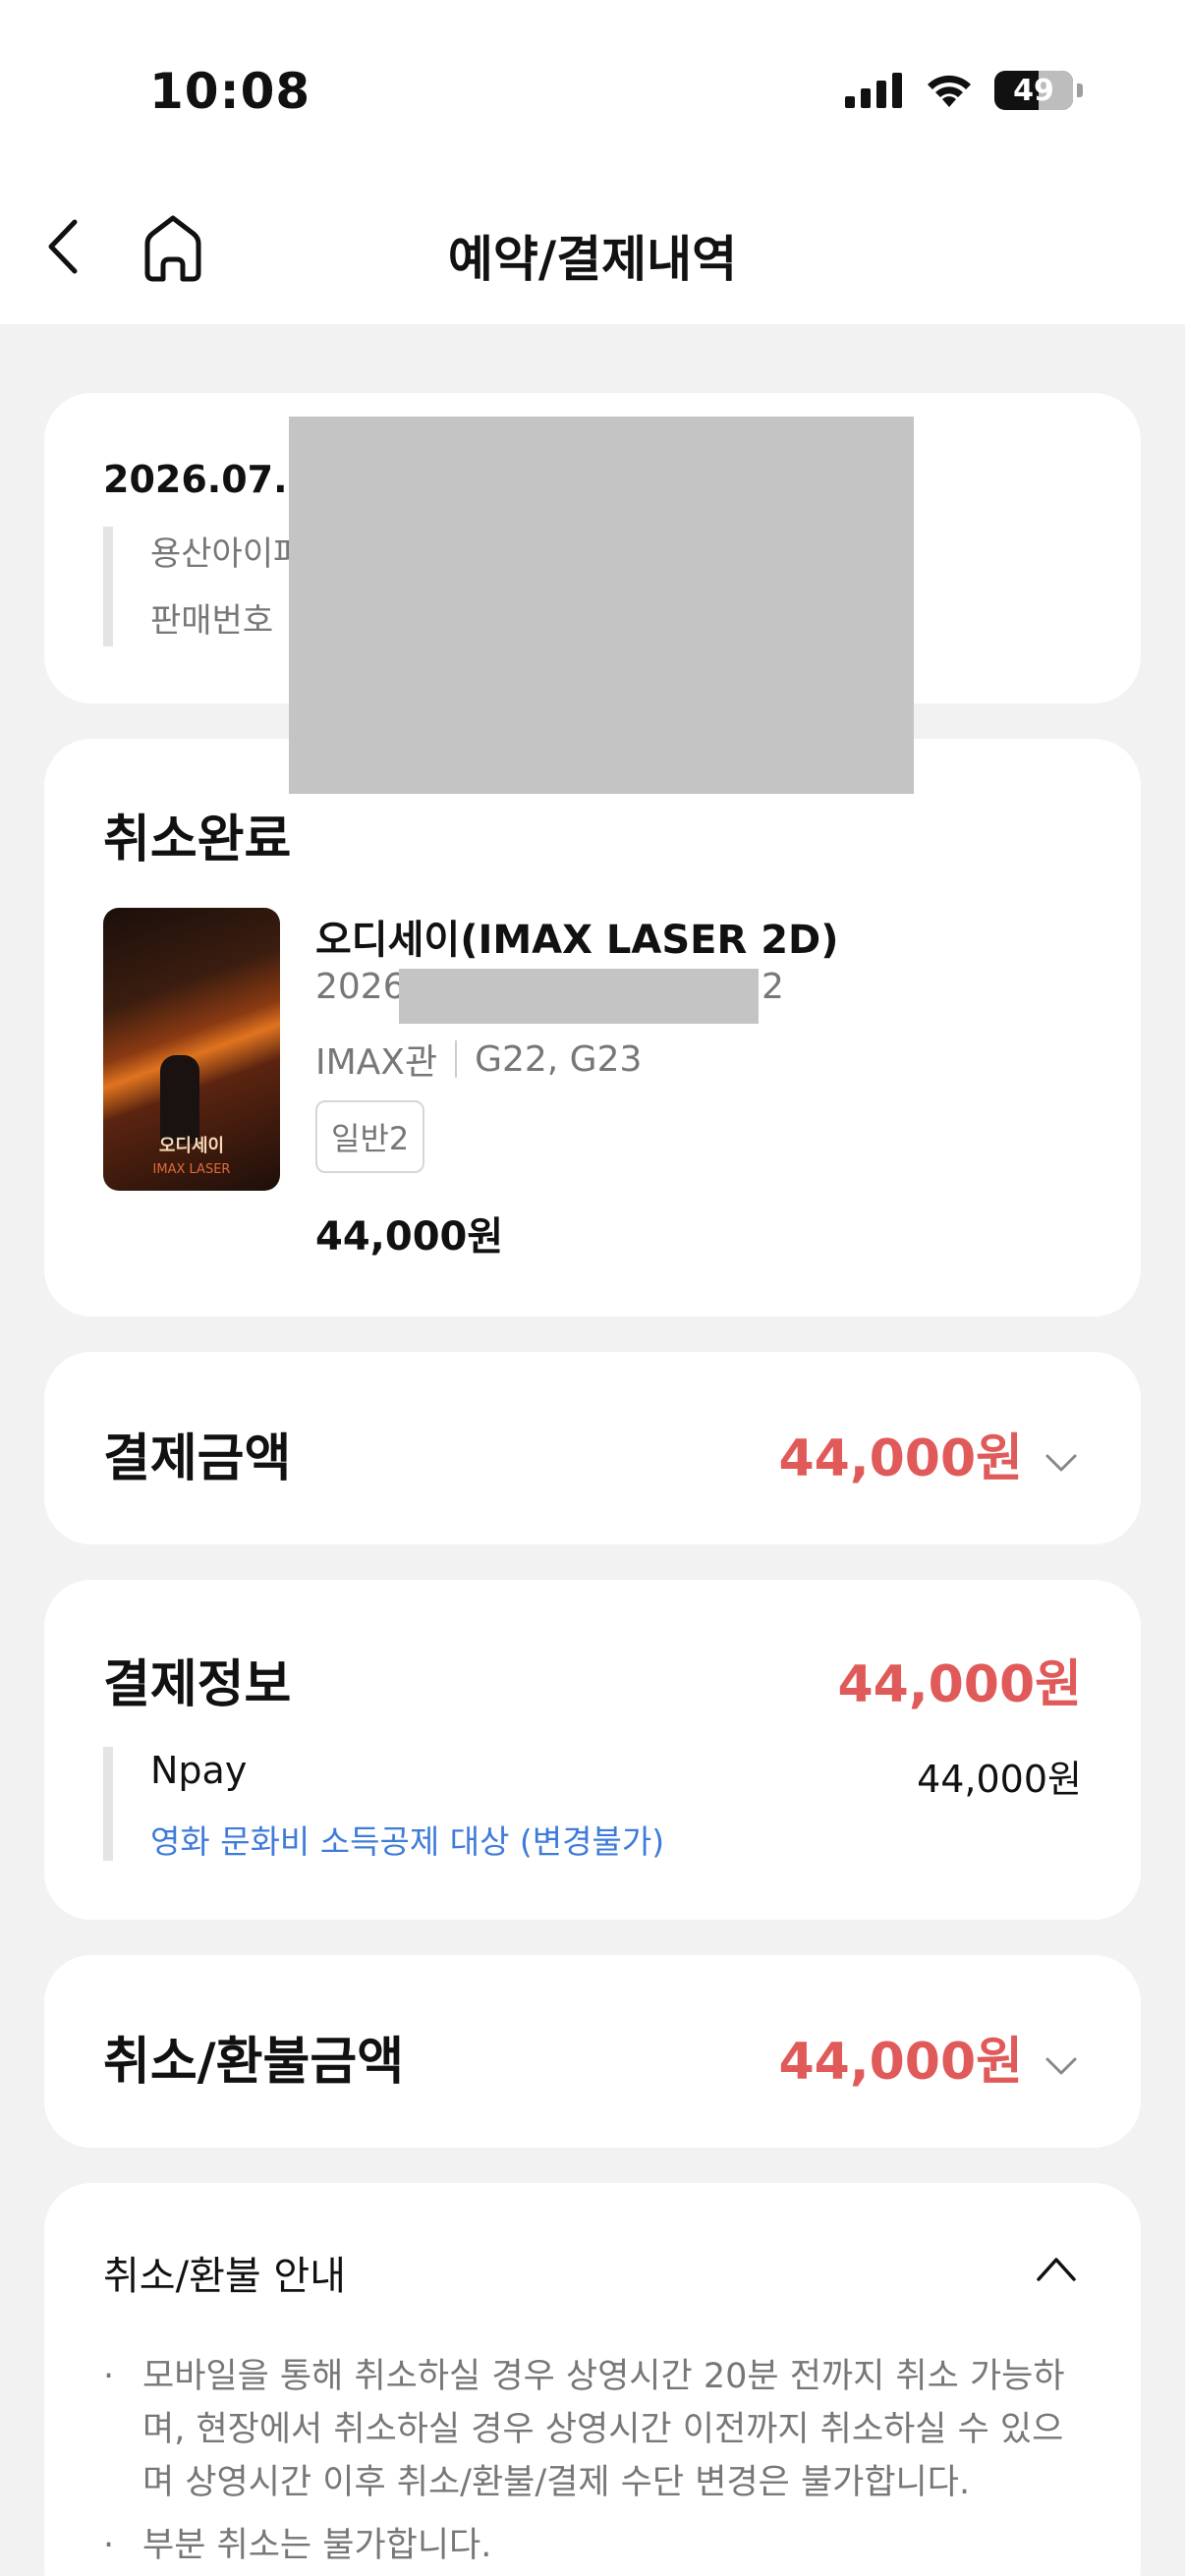  I want to click on show-date: 2026, so click(361, 987).